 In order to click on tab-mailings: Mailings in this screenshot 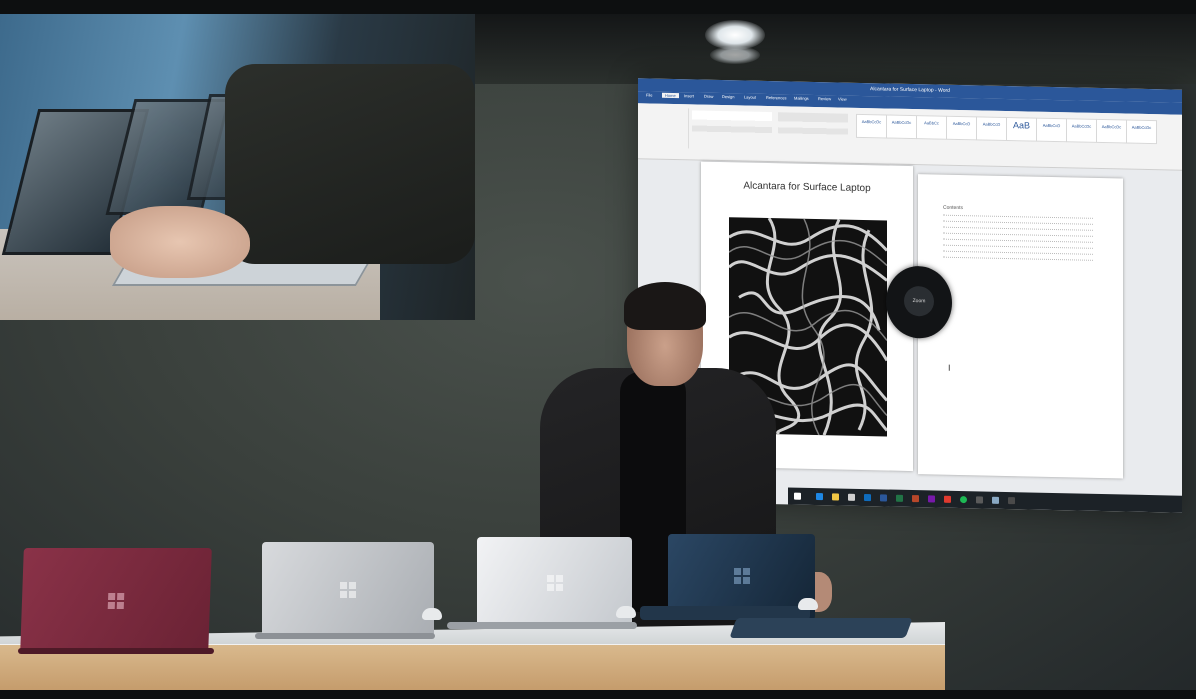, I will do `click(801, 98)`.